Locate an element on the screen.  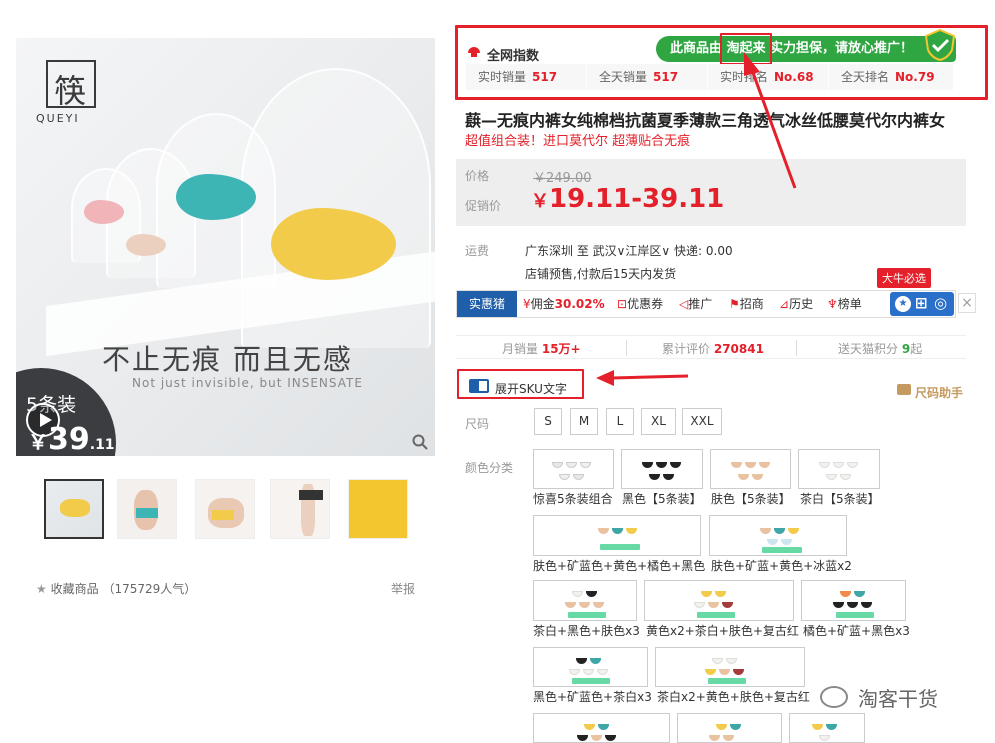
popularity-count: （175729人气） is located at coordinates (149, 589).